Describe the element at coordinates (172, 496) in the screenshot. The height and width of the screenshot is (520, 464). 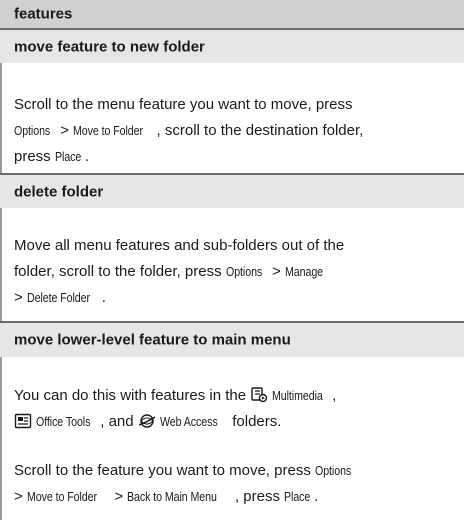
I see `key-back-to-main-menu: Back to Main Menu` at that location.